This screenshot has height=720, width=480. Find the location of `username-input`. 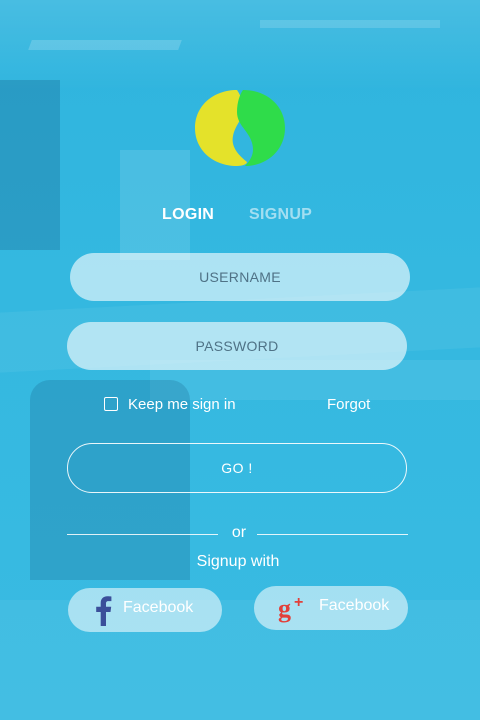

username-input is located at coordinates (240, 277).